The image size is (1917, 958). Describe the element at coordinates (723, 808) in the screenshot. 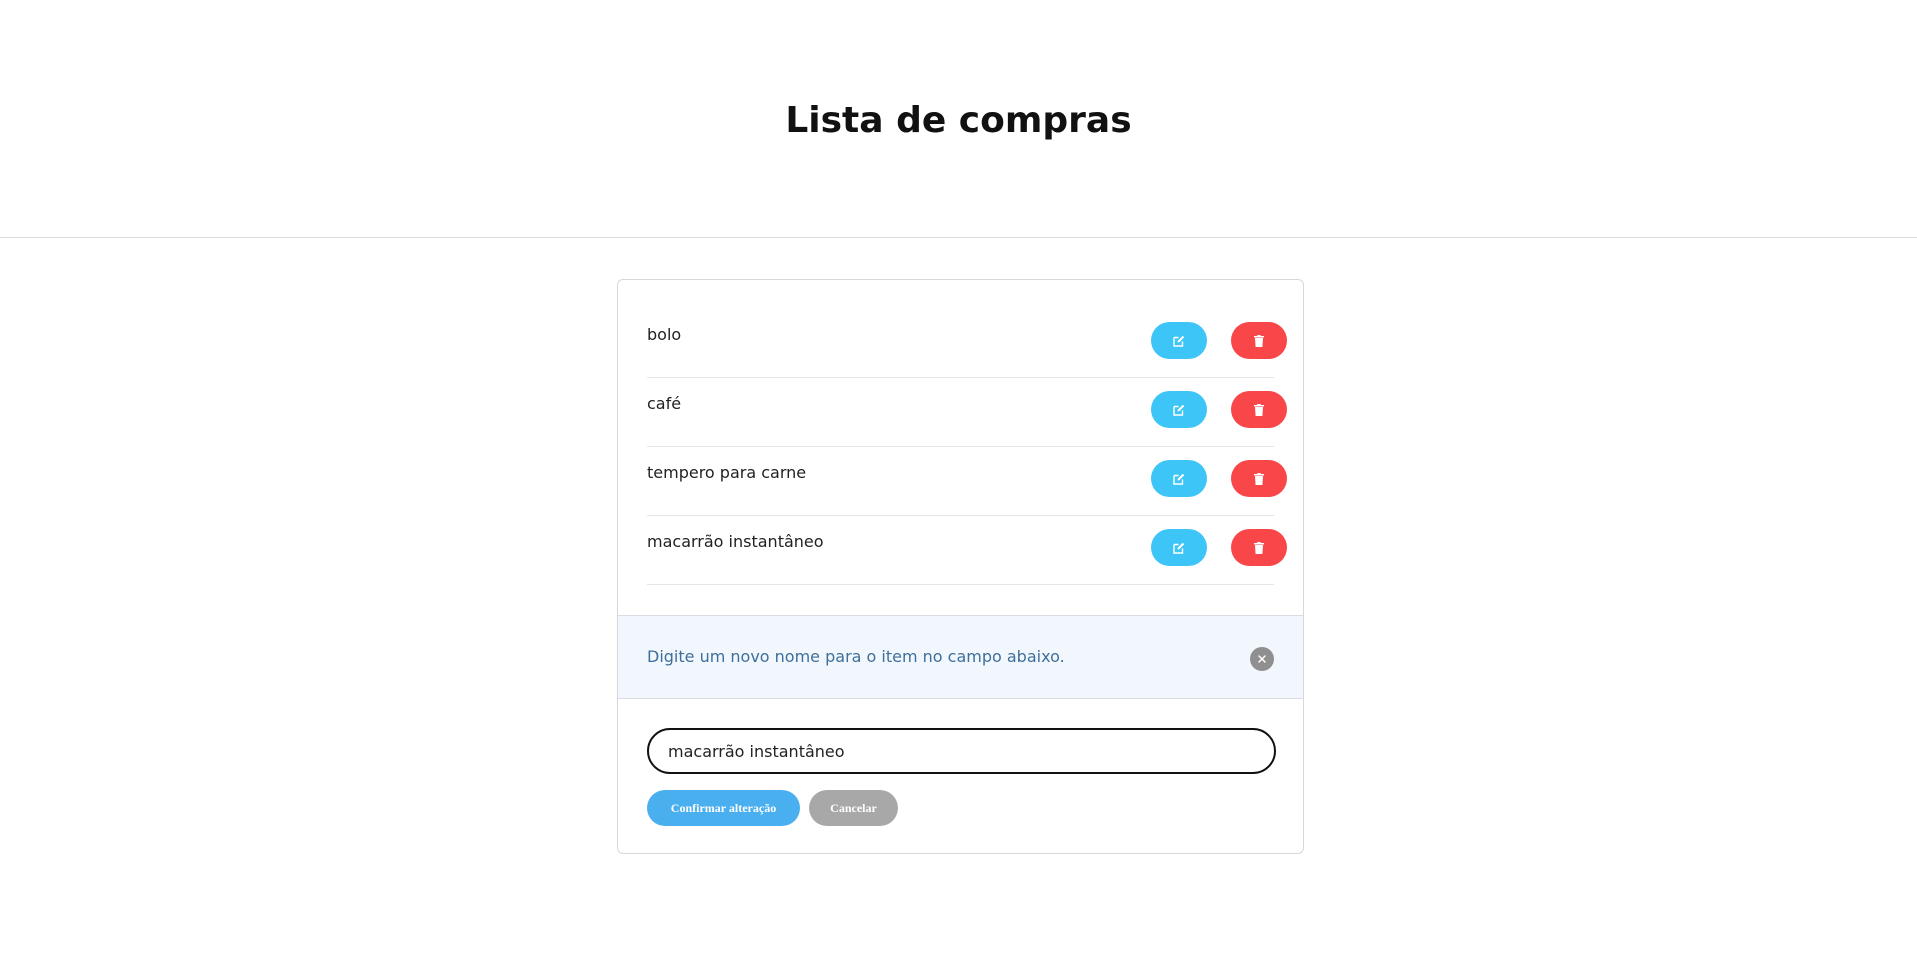

I see `confirm-edit-button: Confirmar alteração` at that location.